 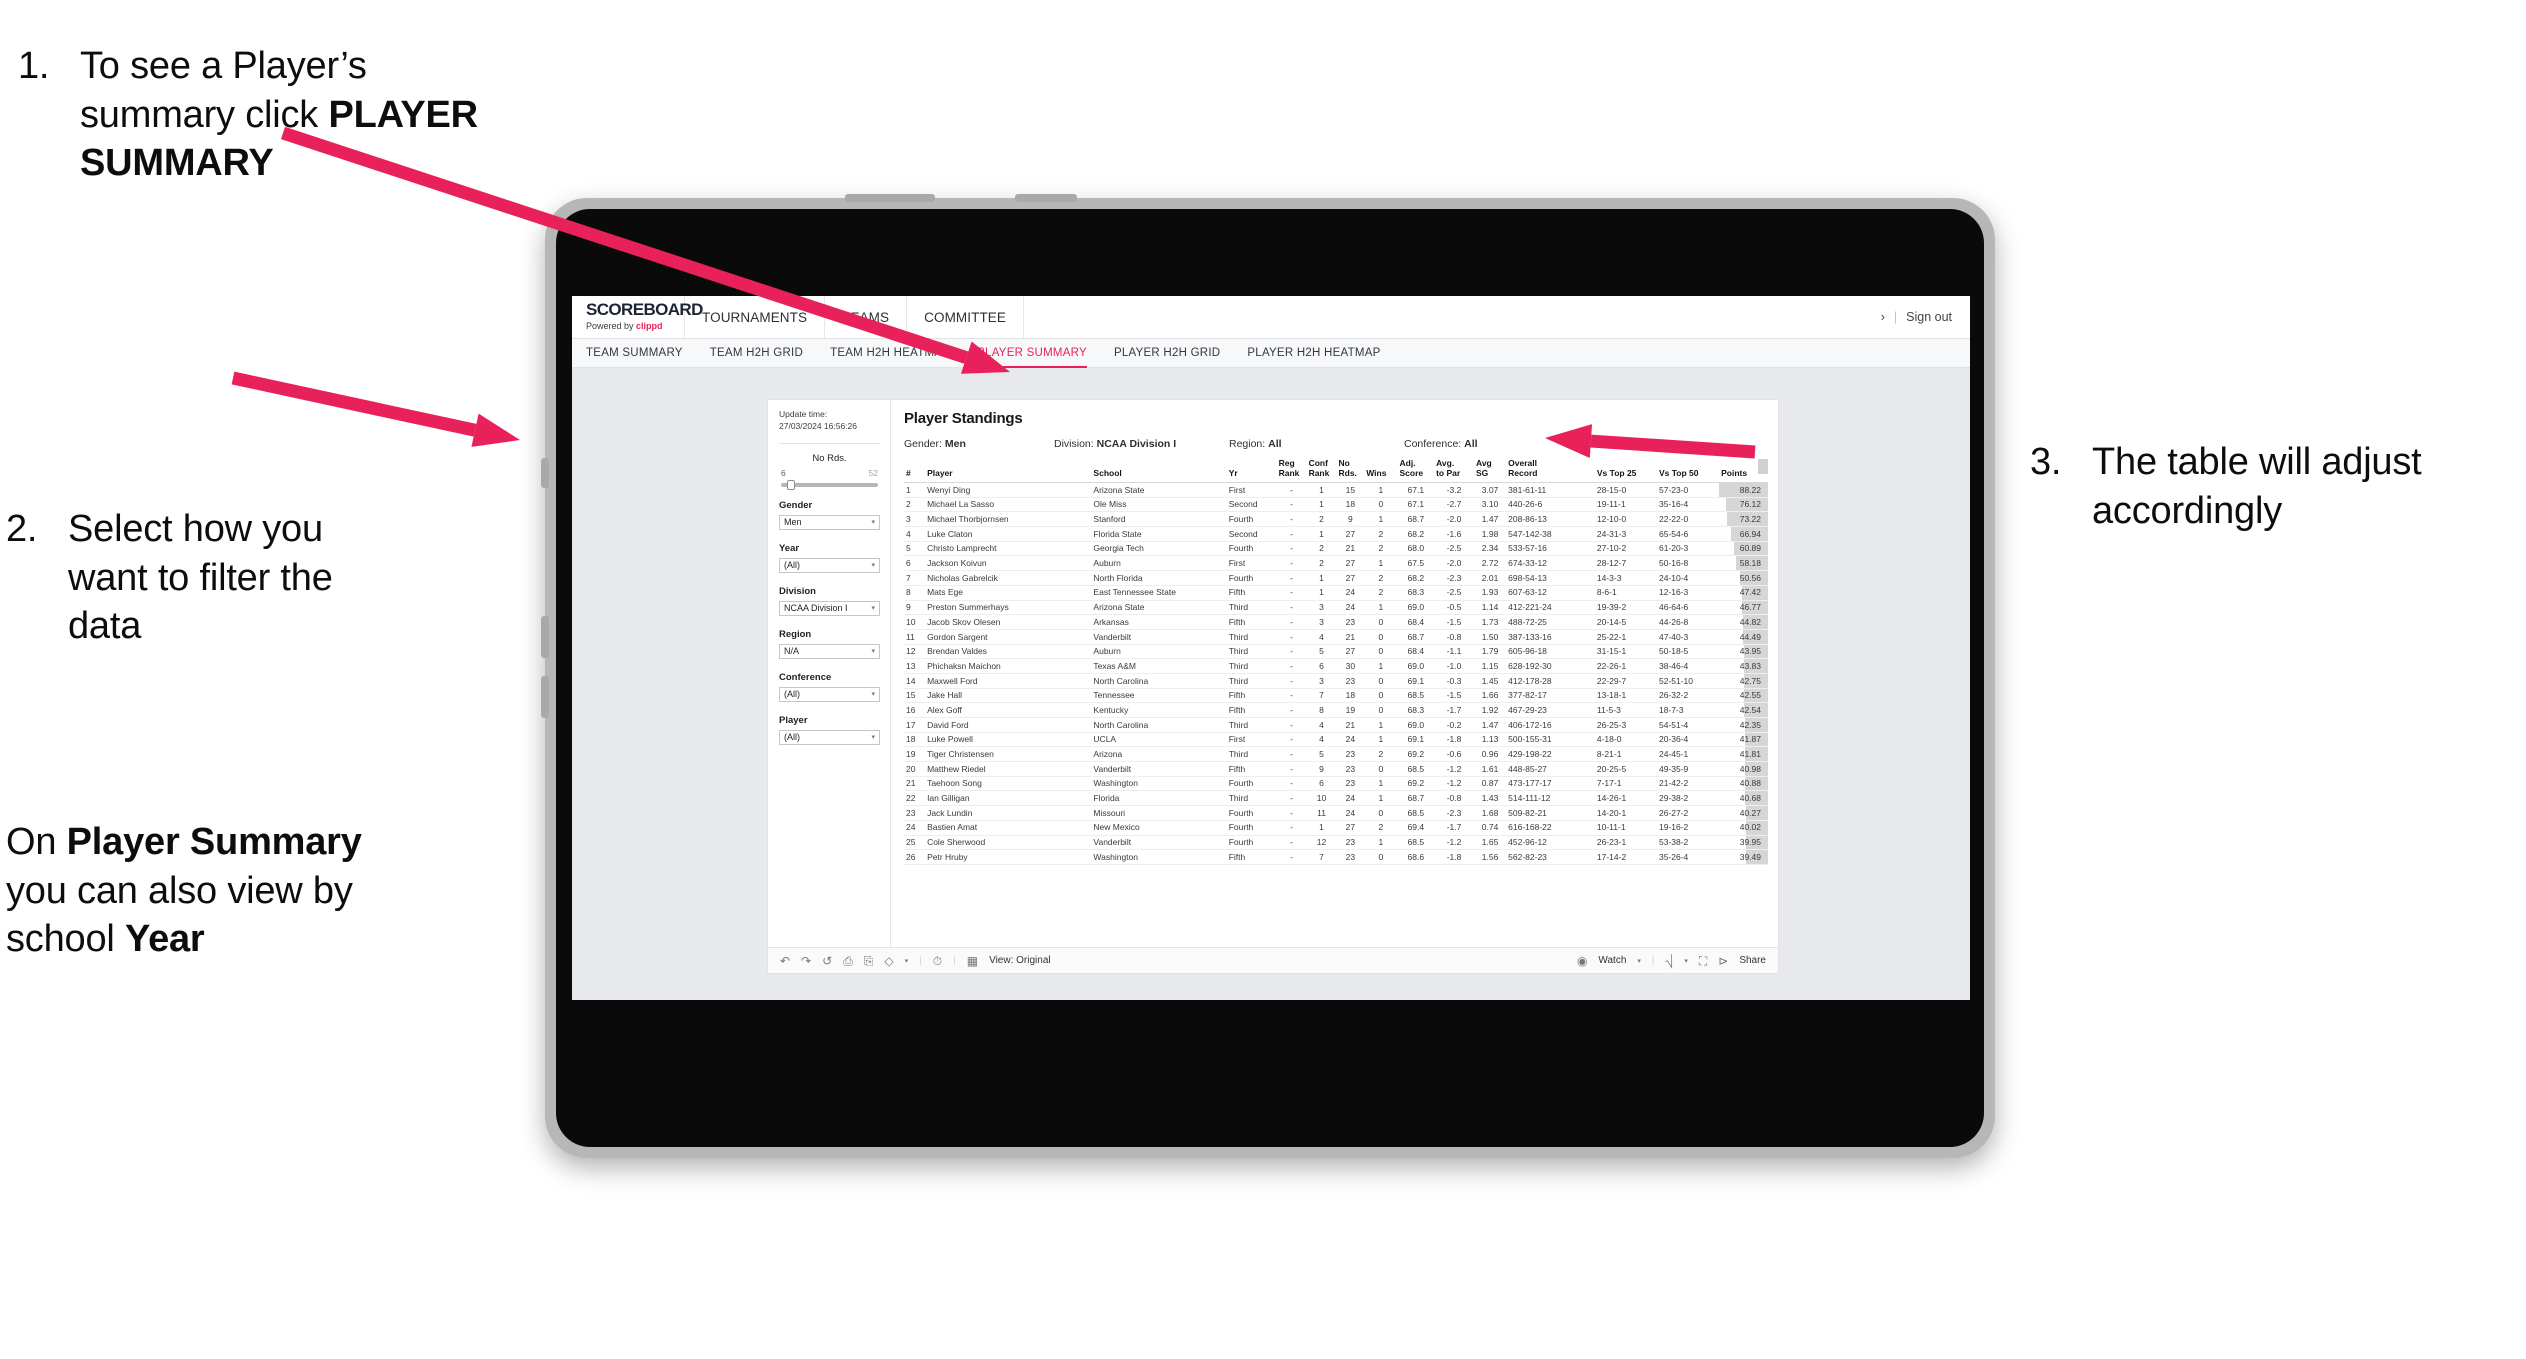 What do you see at coordinates (890, 198) in the screenshot?
I see `power-button` at bounding box center [890, 198].